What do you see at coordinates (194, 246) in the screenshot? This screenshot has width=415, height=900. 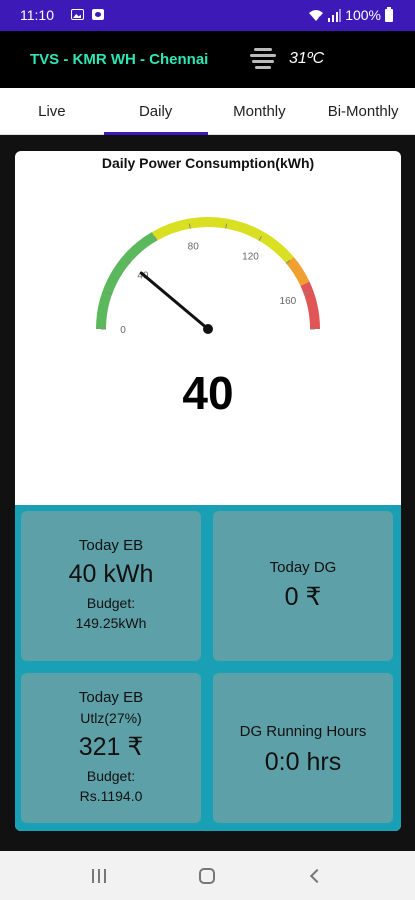 I see `gauge-tick-label: 80` at bounding box center [194, 246].